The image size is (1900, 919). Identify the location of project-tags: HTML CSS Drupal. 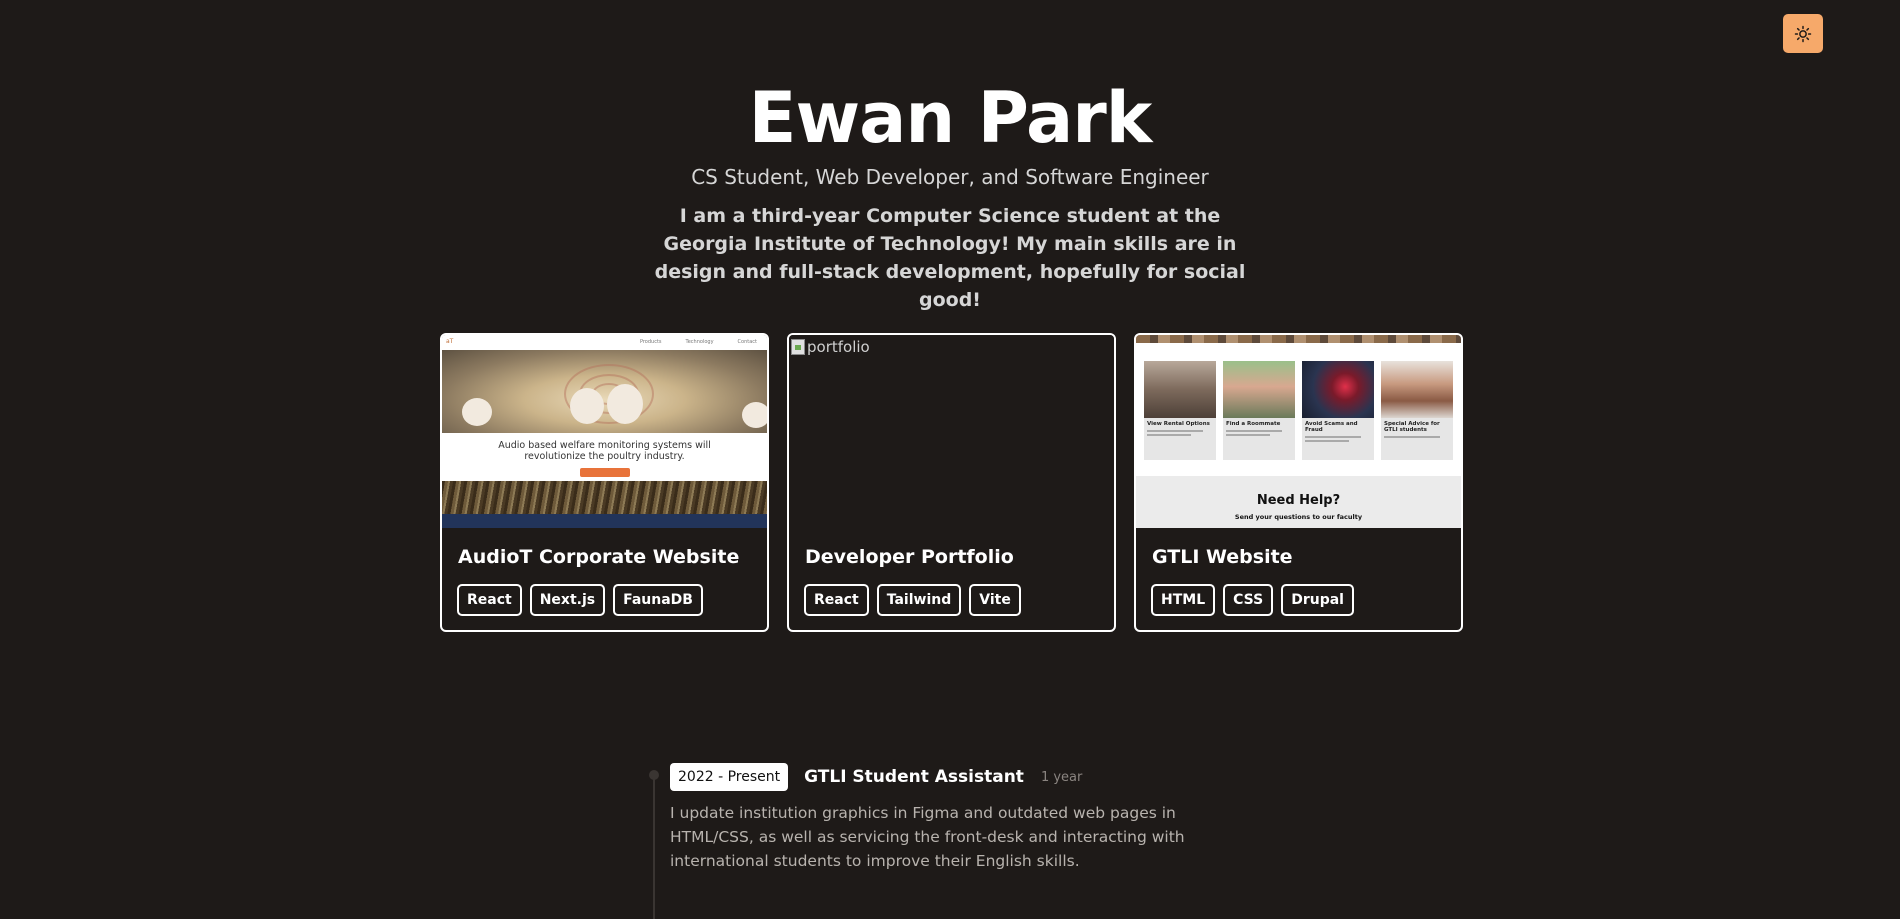
(1252, 600).